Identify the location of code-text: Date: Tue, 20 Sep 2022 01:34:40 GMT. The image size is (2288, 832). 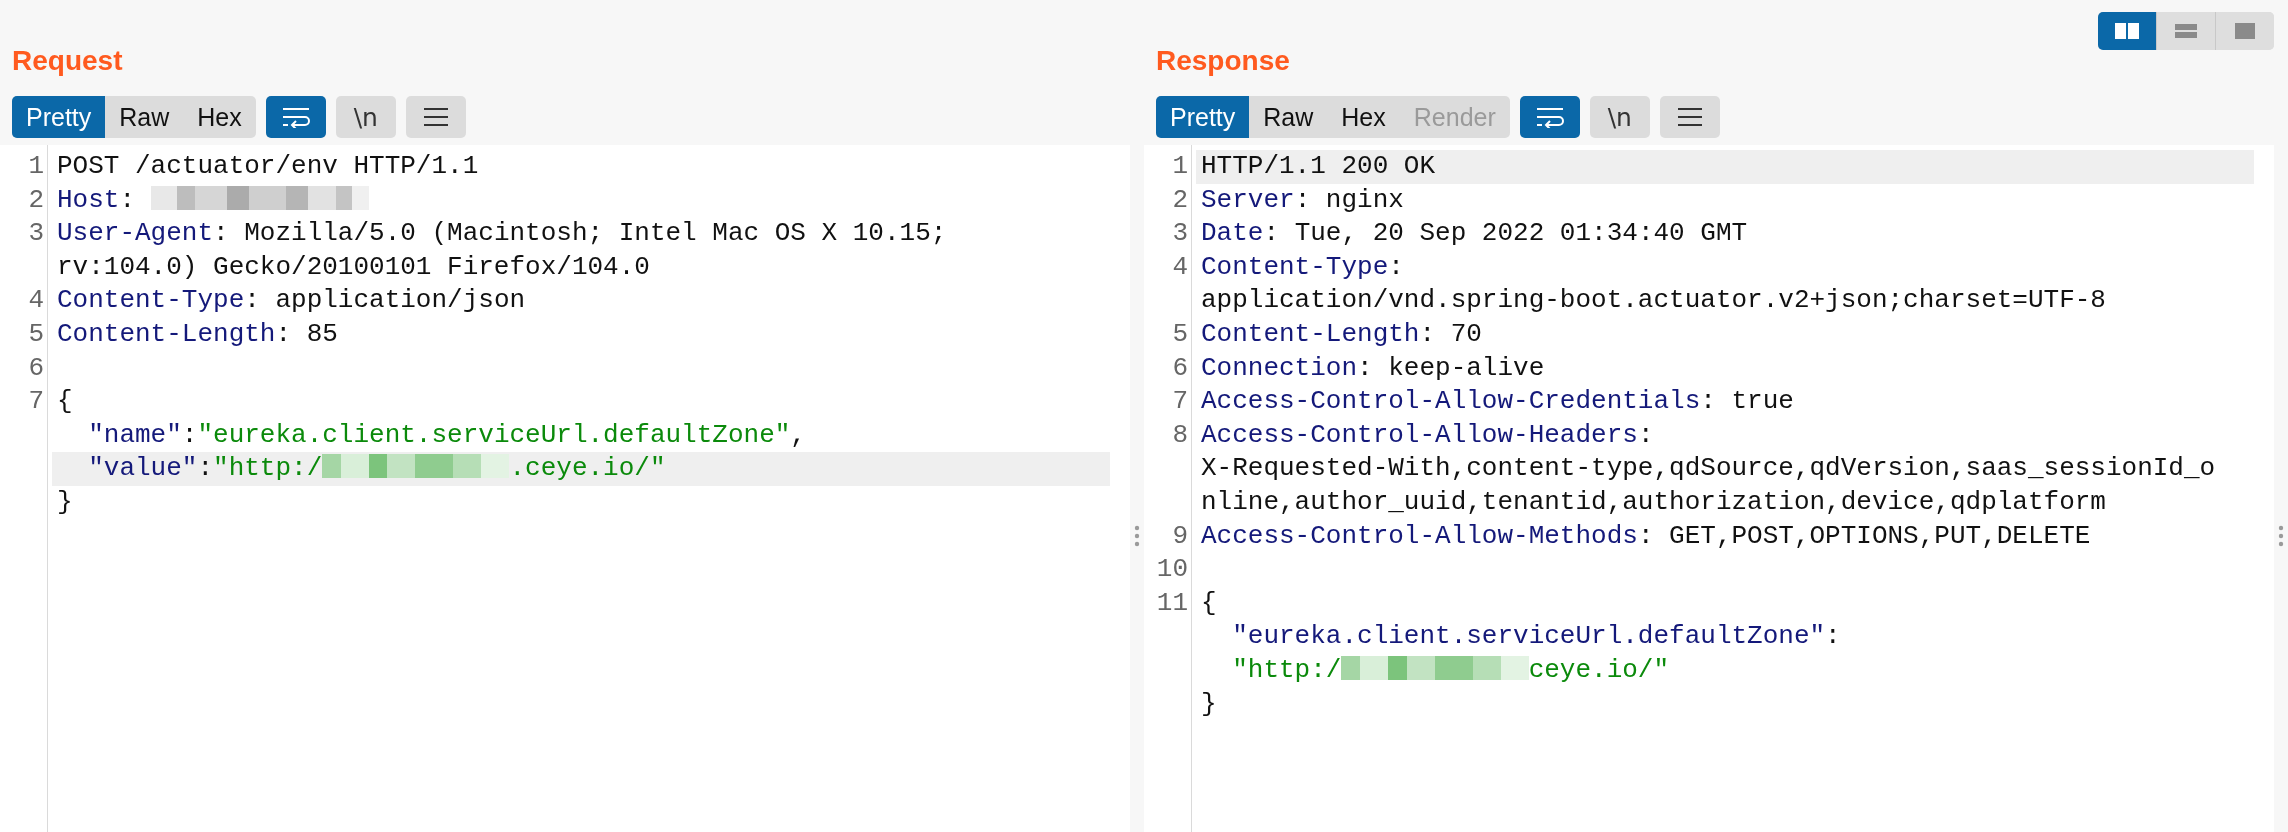
(1474, 233).